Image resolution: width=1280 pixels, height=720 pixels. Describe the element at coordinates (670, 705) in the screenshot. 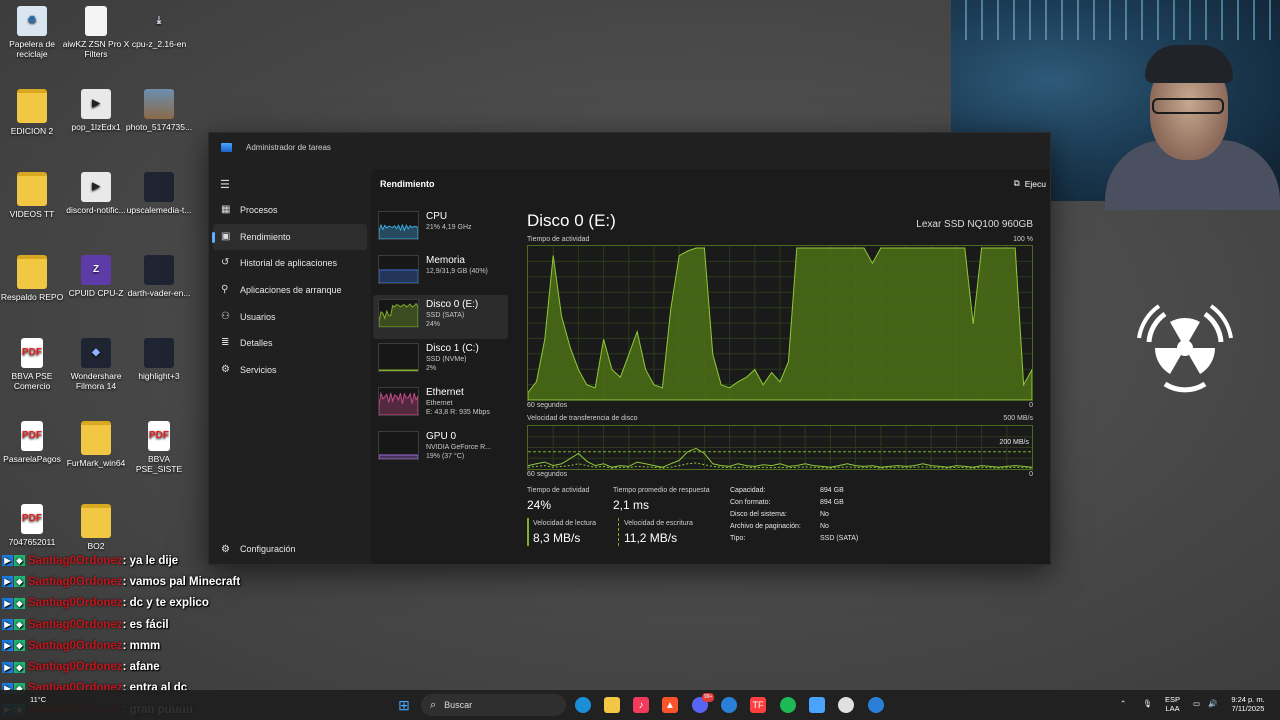

I see `brave-browser-icon: ▲` at that location.